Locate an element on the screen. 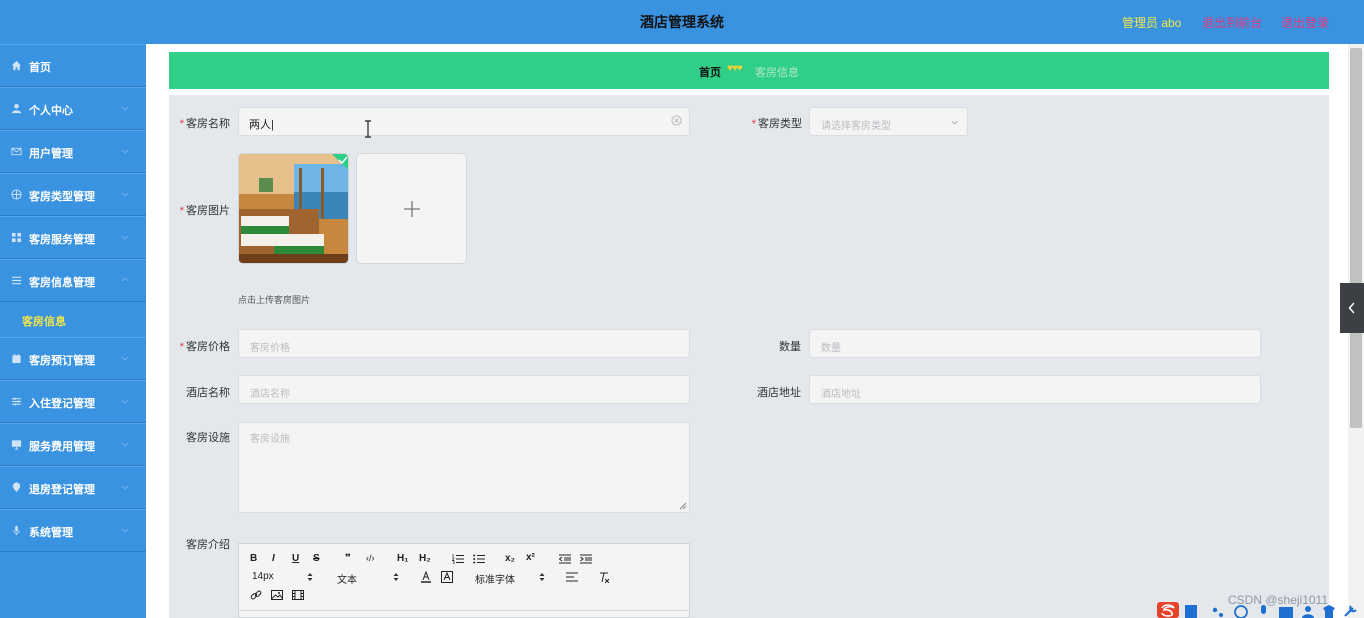 The width and height of the screenshot is (1364, 618). ime-mode-icon is located at coordinates (1191, 611).